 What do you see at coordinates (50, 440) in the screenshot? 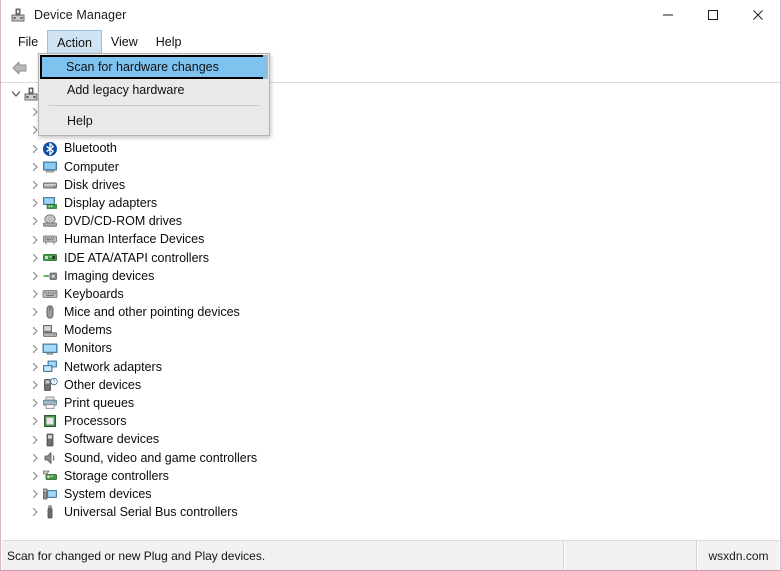
I see `software-device-icon` at bounding box center [50, 440].